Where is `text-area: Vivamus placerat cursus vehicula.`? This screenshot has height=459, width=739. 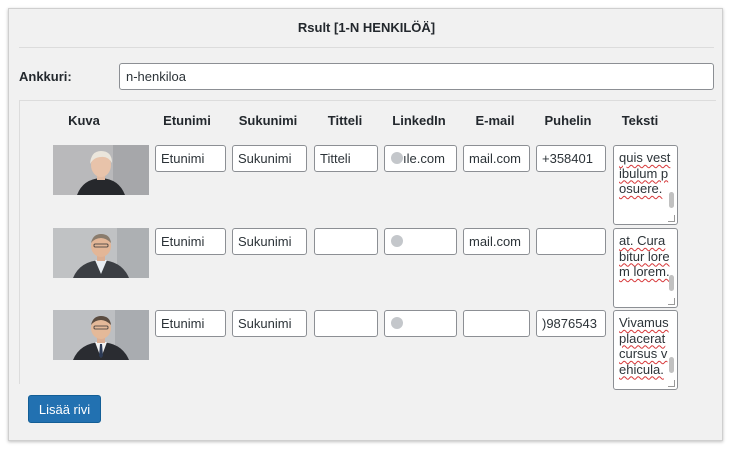 text-area: Vivamus placerat cursus vehicula. is located at coordinates (645, 350).